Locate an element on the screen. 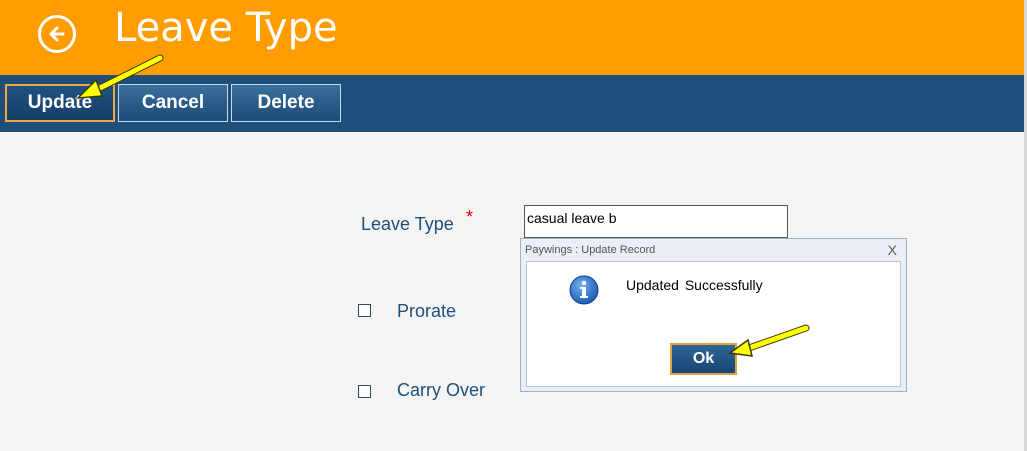 Image resolution: width=1027 pixels, height=451 pixels. dialog-title: Paywings : Update Record is located at coordinates (590, 250).